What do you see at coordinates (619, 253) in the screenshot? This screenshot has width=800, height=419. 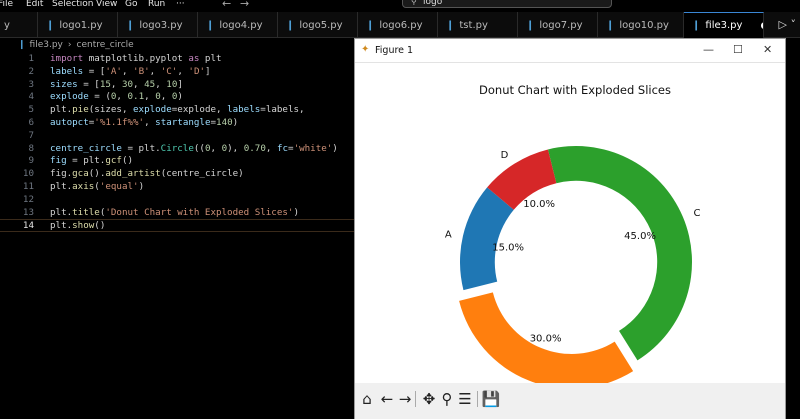 I see `donut-slice-c` at bounding box center [619, 253].